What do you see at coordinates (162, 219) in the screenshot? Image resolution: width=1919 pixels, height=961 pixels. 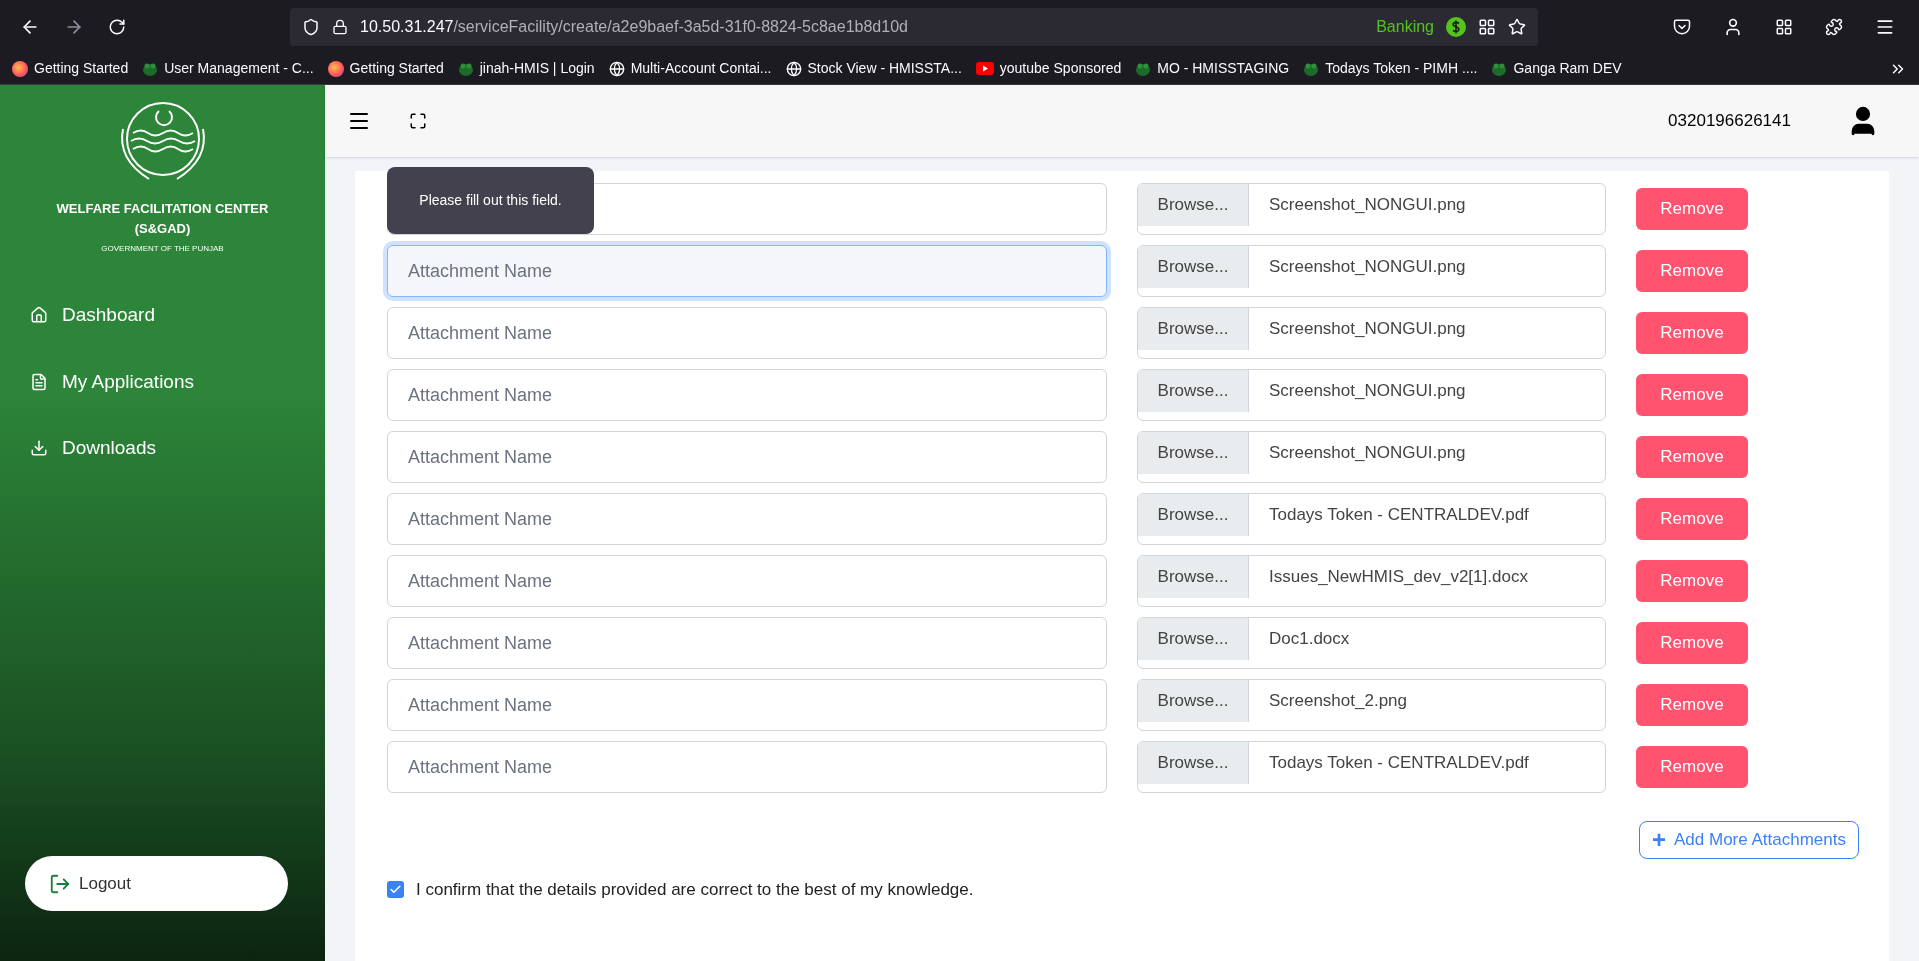 I see `center-title: WELFARE FACILITATION CENTER (S&GAD)` at bounding box center [162, 219].